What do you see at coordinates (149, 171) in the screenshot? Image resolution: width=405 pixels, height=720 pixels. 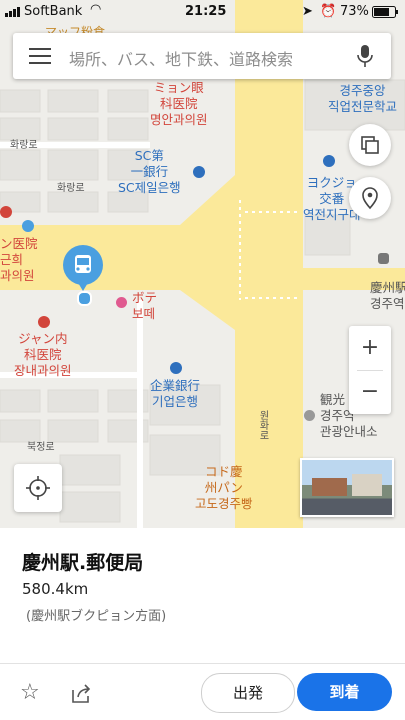 I see `label-sc: SC第 一銀行 SC제일은행` at bounding box center [149, 171].